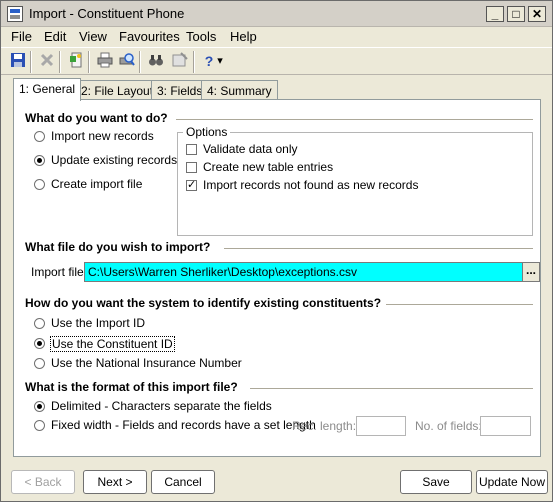 This screenshot has width=553, height=502. Describe the element at coordinates (324, 426) in the screenshot. I see `rec-length-label: Rec. length:` at that location.